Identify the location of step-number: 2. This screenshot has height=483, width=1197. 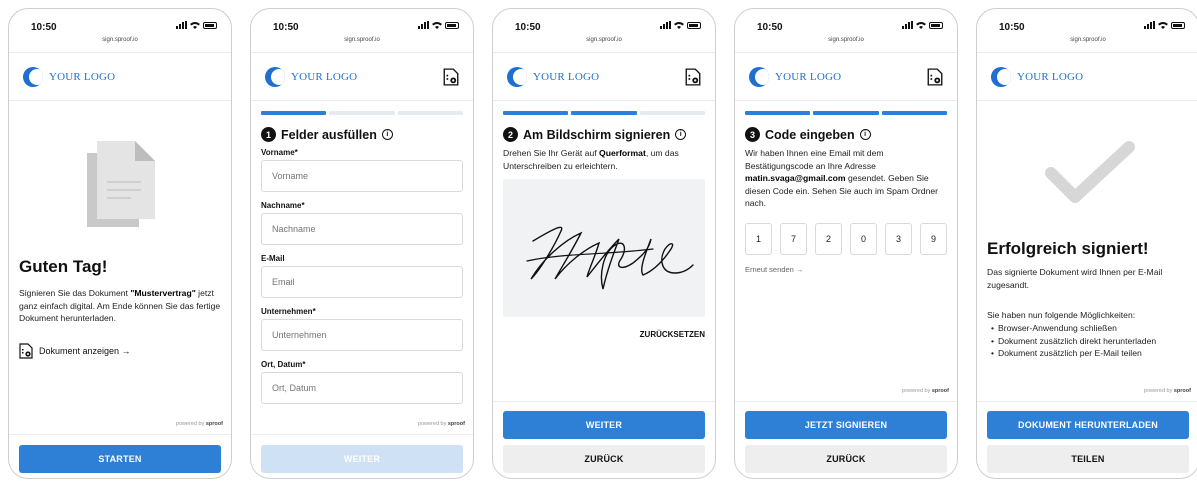
(510, 134).